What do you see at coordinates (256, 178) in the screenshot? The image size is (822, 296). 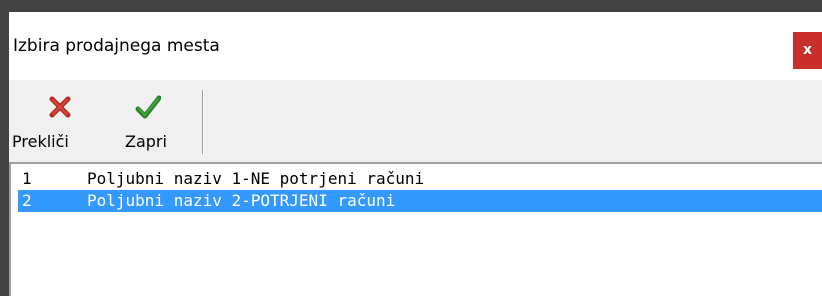 I see `item-name: Poljubni naziv 1-NE potrjeni računi` at bounding box center [256, 178].